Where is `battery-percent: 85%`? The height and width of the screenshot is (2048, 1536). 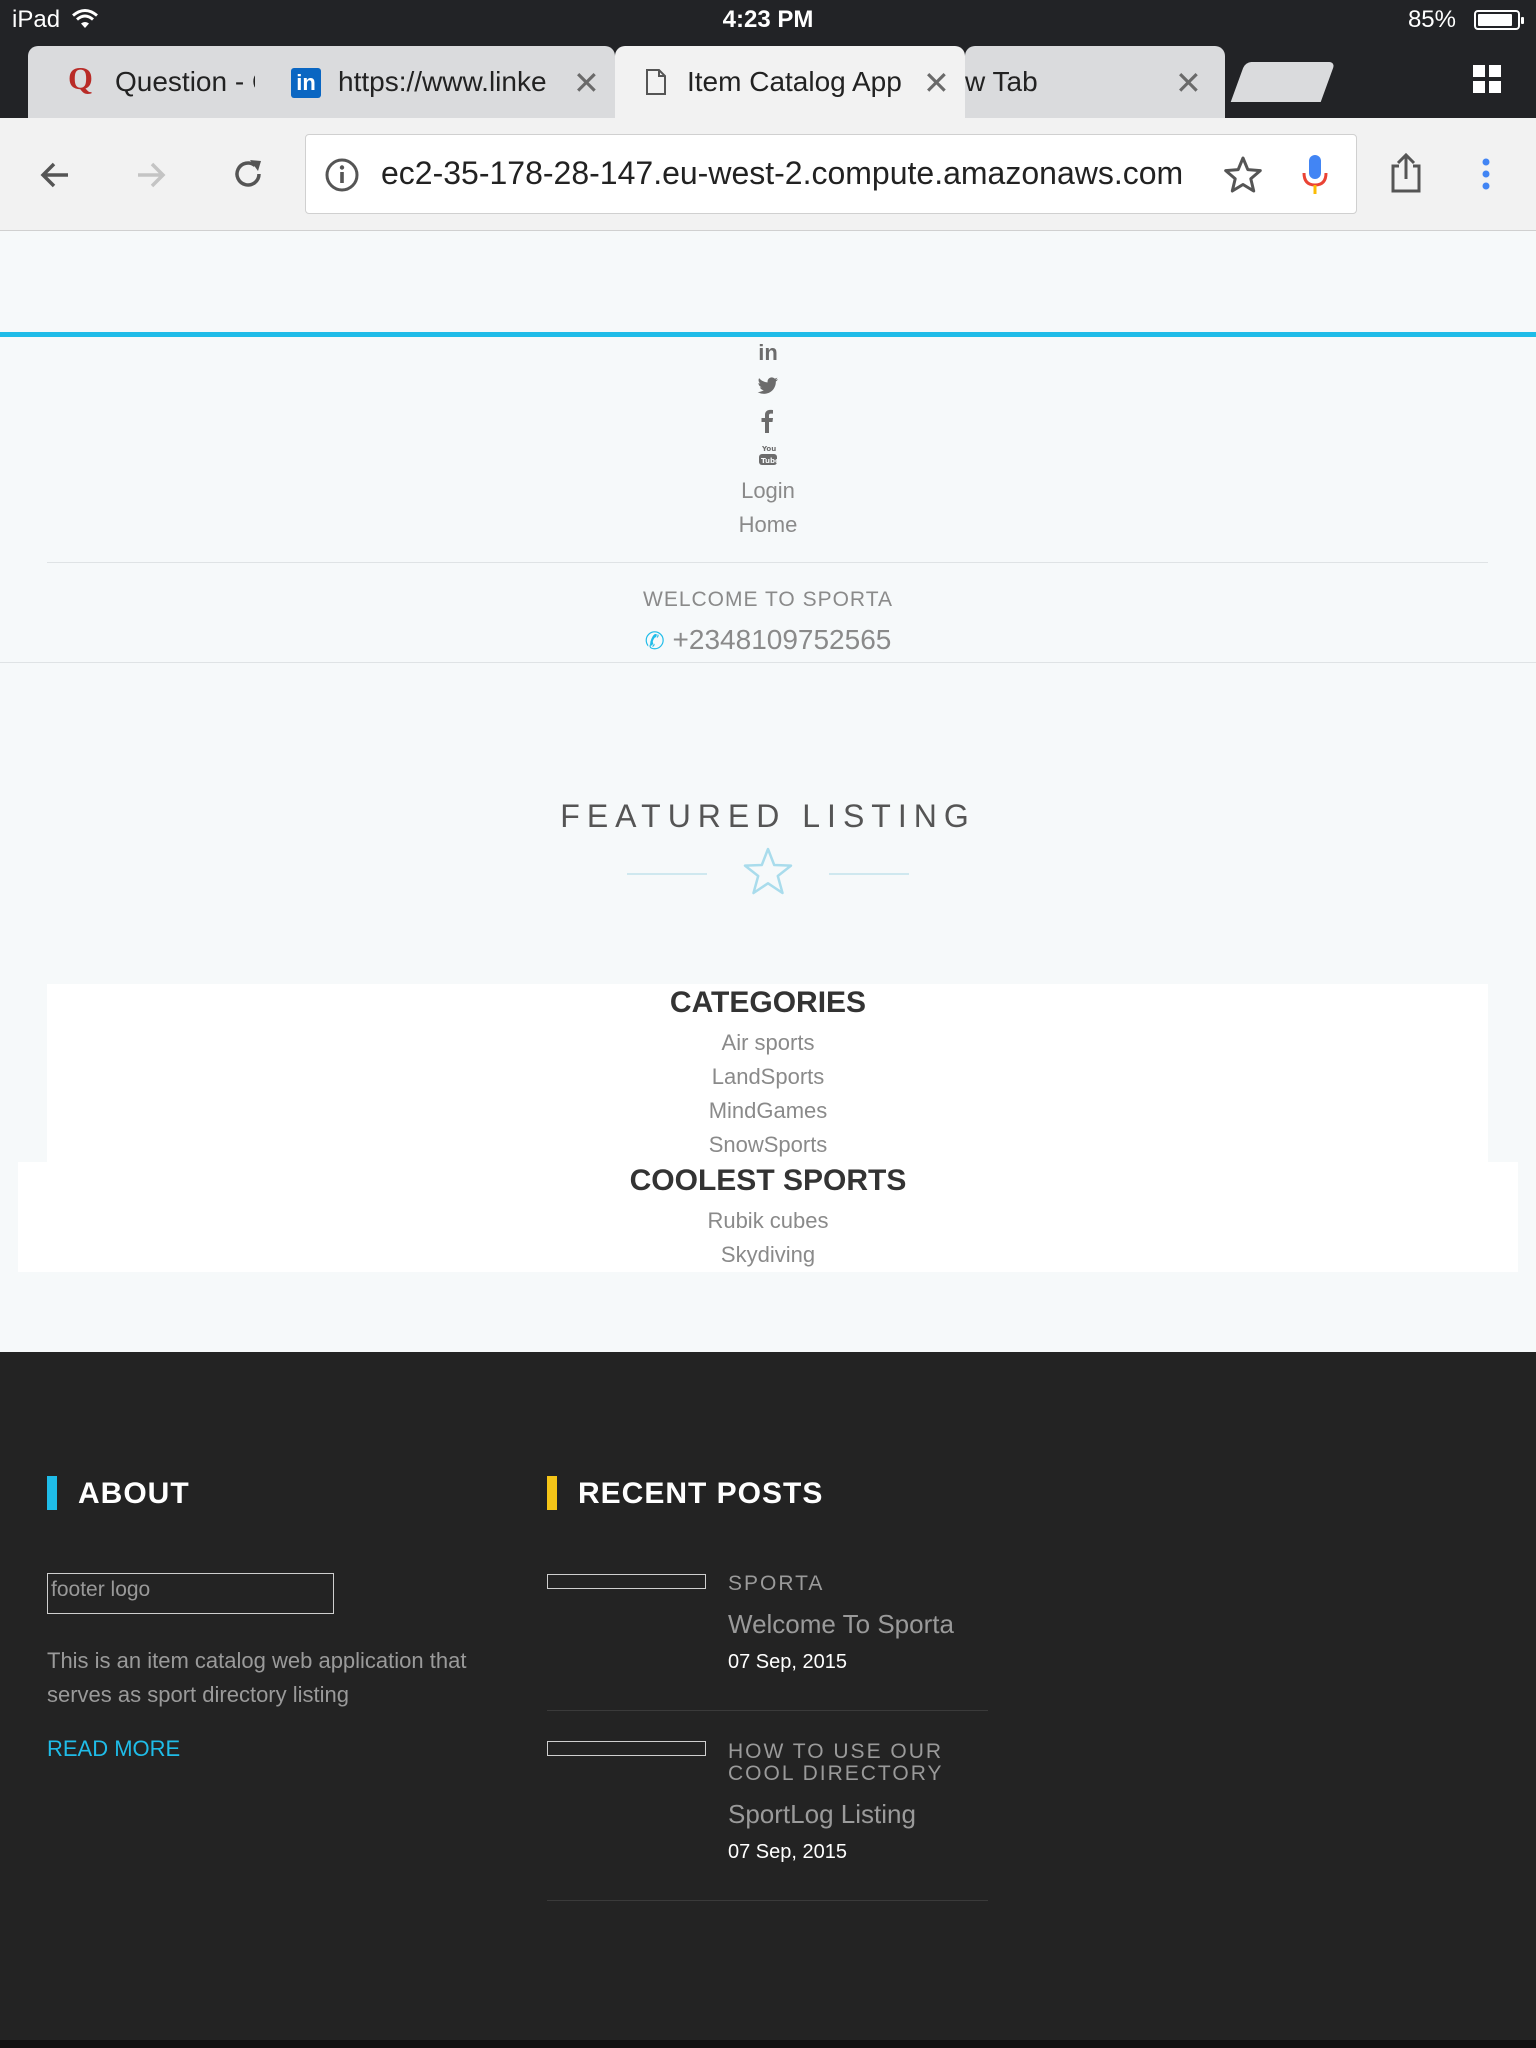
battery-percent: 85% is located at coordinates (1431, 19).